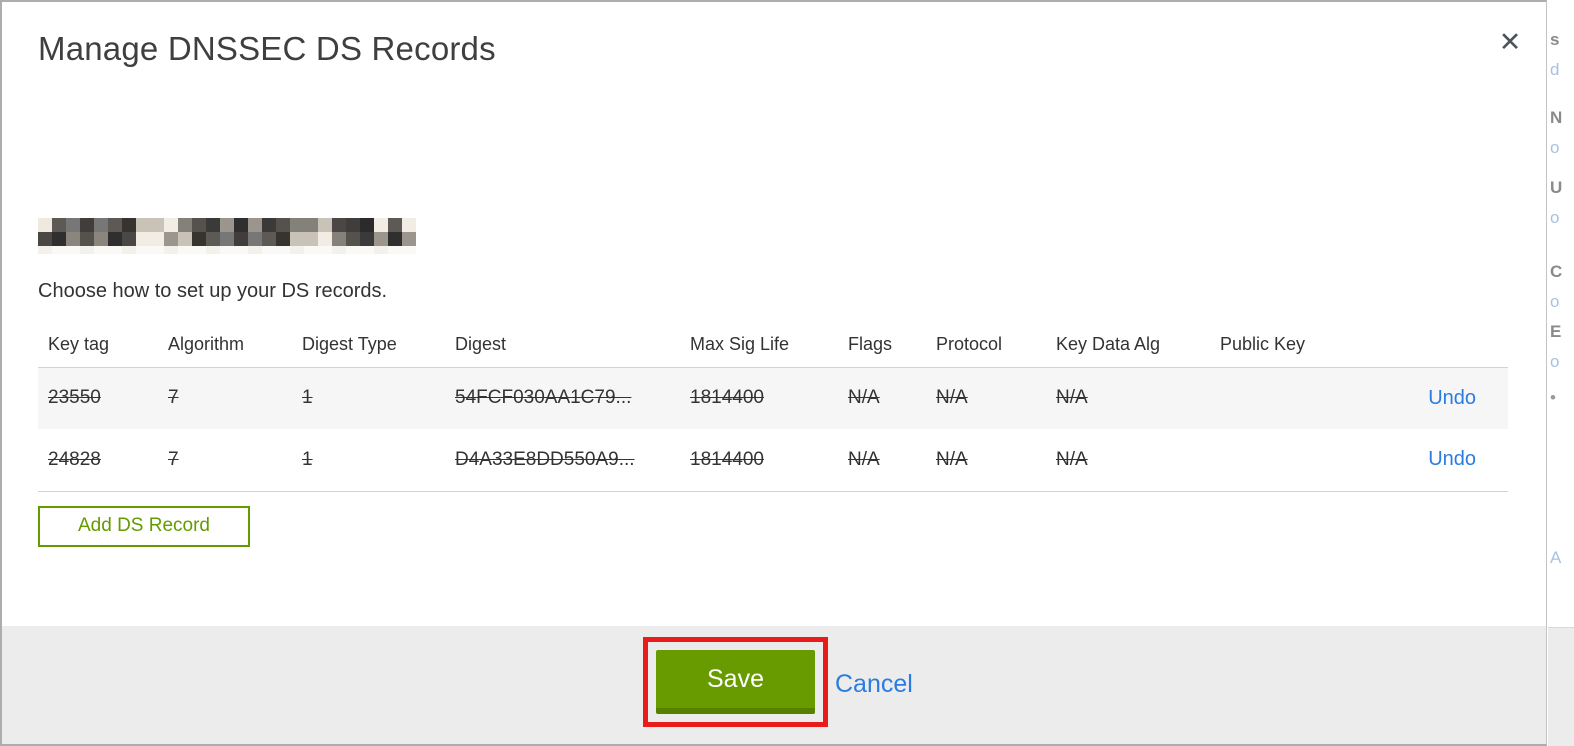  Describe the element at coordinates (74, 398) in the screenshot. I see `cell-key-tag: 23550` at that location.